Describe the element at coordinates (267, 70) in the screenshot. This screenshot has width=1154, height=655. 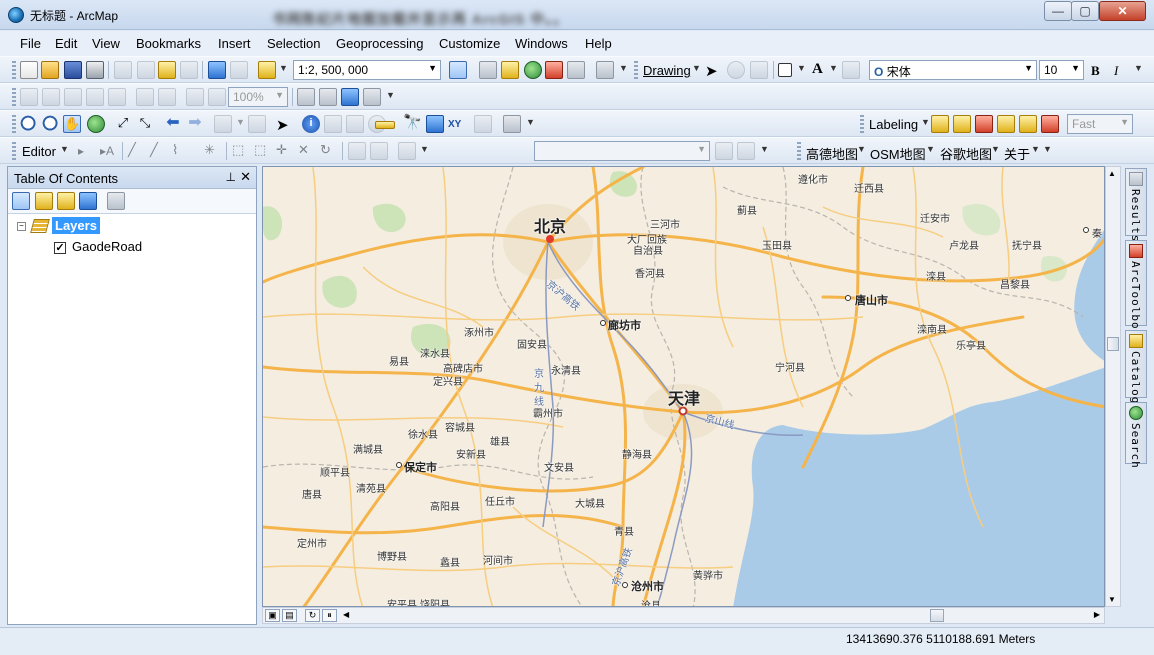
I see `add-data-icon` at that location.